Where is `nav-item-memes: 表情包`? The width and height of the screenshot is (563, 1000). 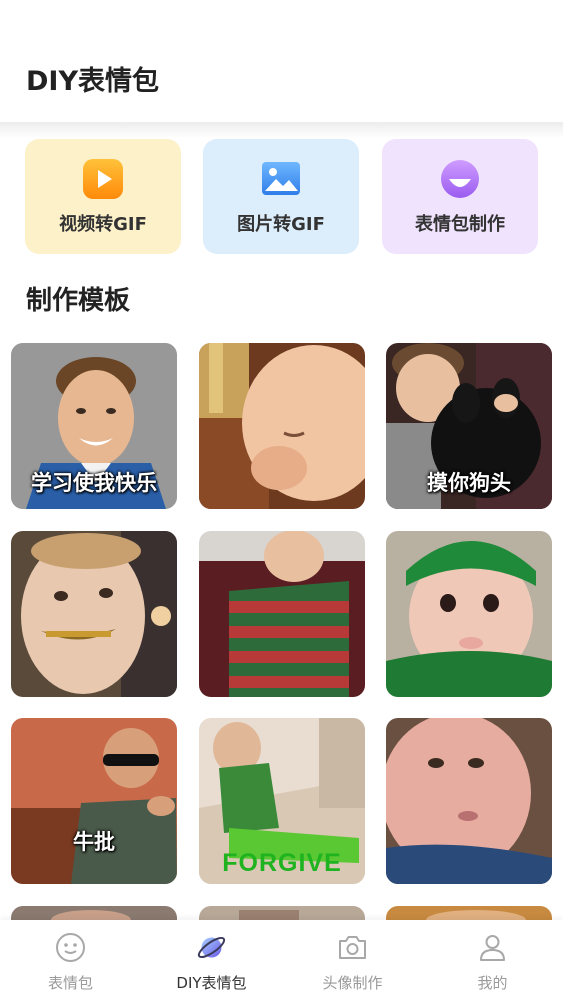 nav-item-memes: 表情包 is located at coordinates (70, 960).